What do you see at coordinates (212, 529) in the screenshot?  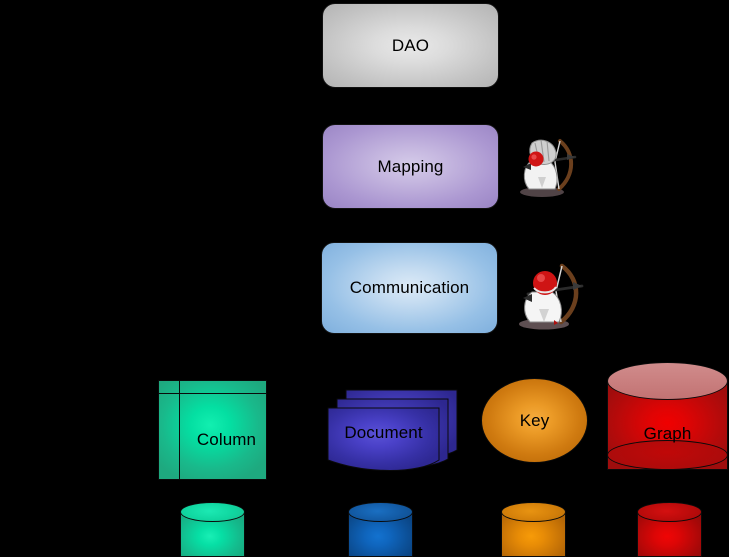 I see `database-column` at bounding box center [212, 529].